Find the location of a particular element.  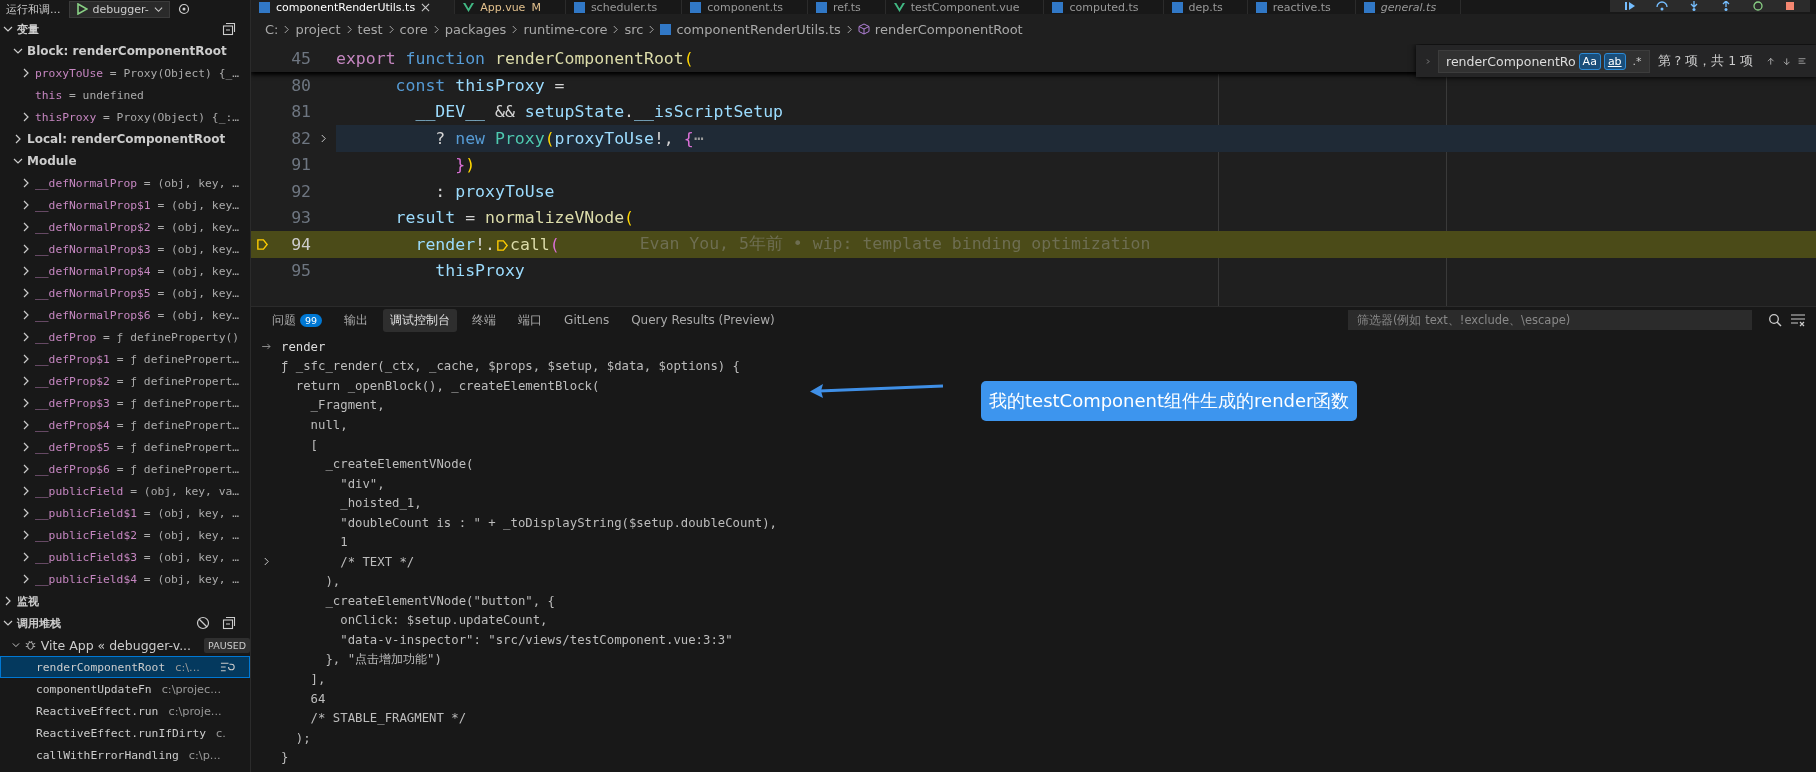

breadcrumb-item: project is located at coordinates (318, 29).